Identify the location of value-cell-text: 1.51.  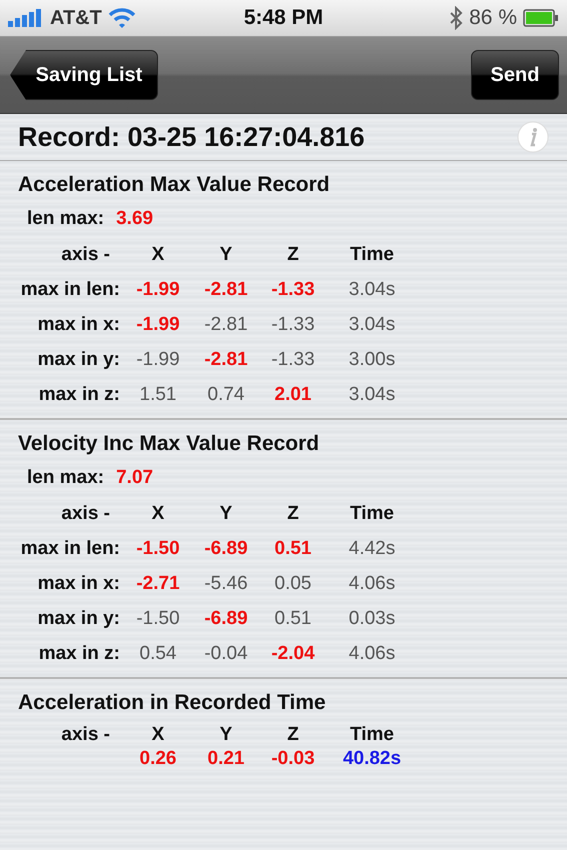
(158, 395).